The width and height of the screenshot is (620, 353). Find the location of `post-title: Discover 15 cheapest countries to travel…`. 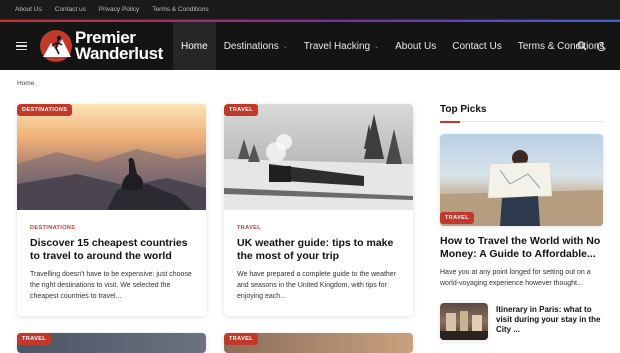

post-title: Discover 15 cheapest countries to travel… is located at coordinates (114, 250).